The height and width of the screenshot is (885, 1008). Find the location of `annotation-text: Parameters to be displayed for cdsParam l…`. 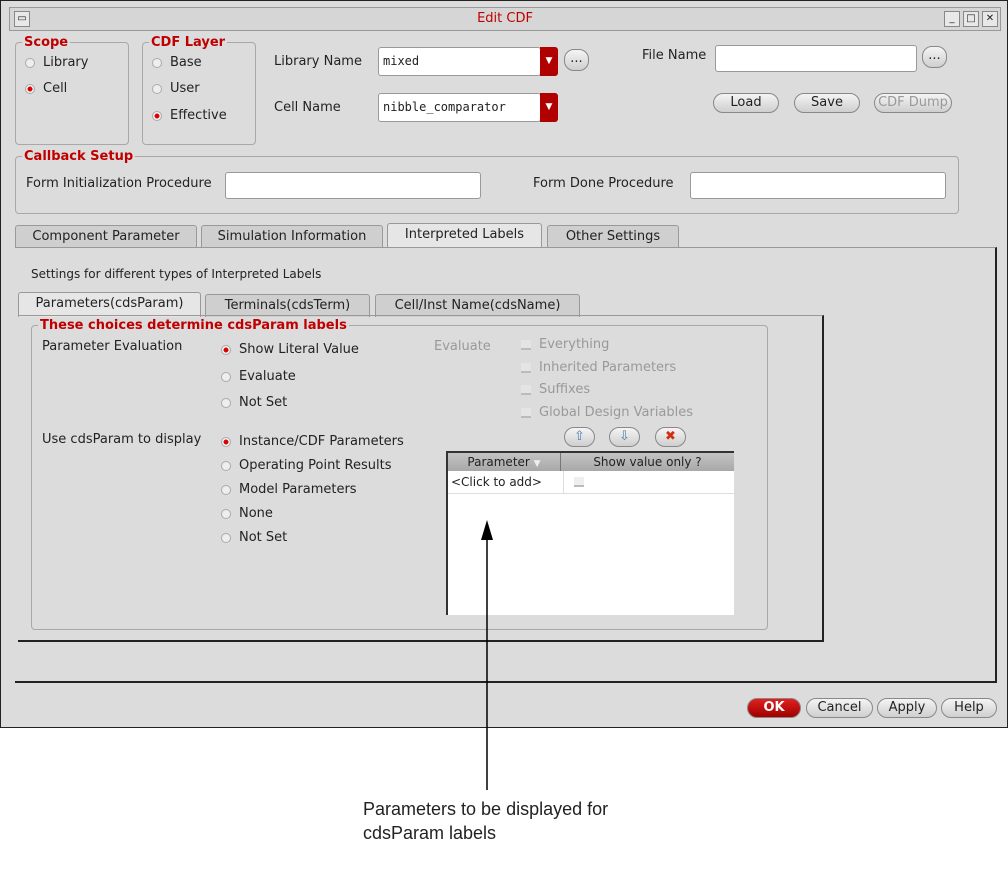

annotation-text: Parameters to be displayed for cdsParam l… is located at coordinates (486, 821).